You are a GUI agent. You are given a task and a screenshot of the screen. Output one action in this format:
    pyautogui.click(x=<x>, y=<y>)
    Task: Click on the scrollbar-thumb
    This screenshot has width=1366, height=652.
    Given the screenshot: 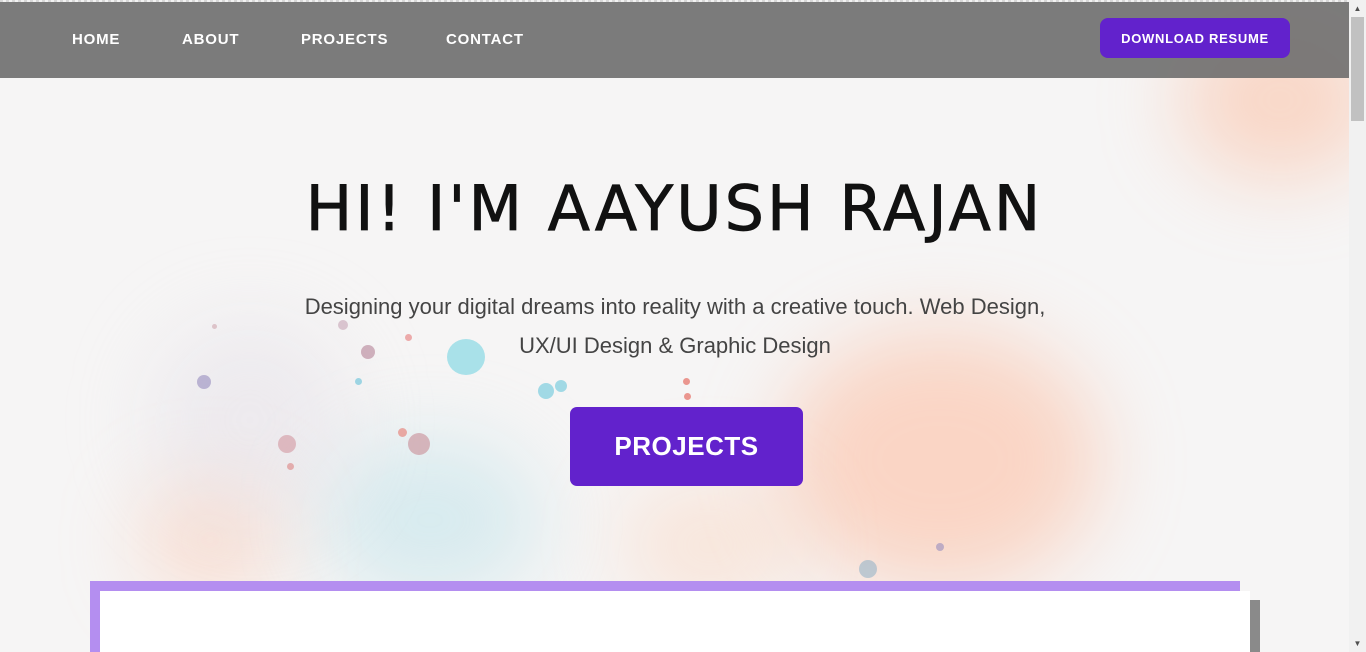 What is the action you would take?
    pyautogui.click(x=1357, y=69)
    